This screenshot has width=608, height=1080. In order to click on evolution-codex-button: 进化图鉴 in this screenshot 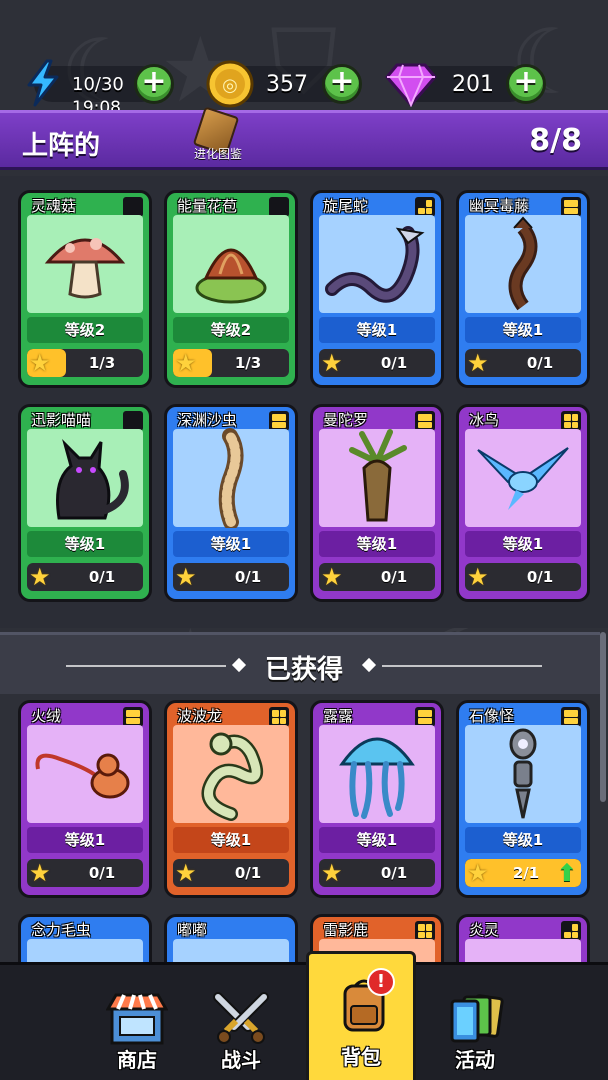, I will do `click(216, 137)`.